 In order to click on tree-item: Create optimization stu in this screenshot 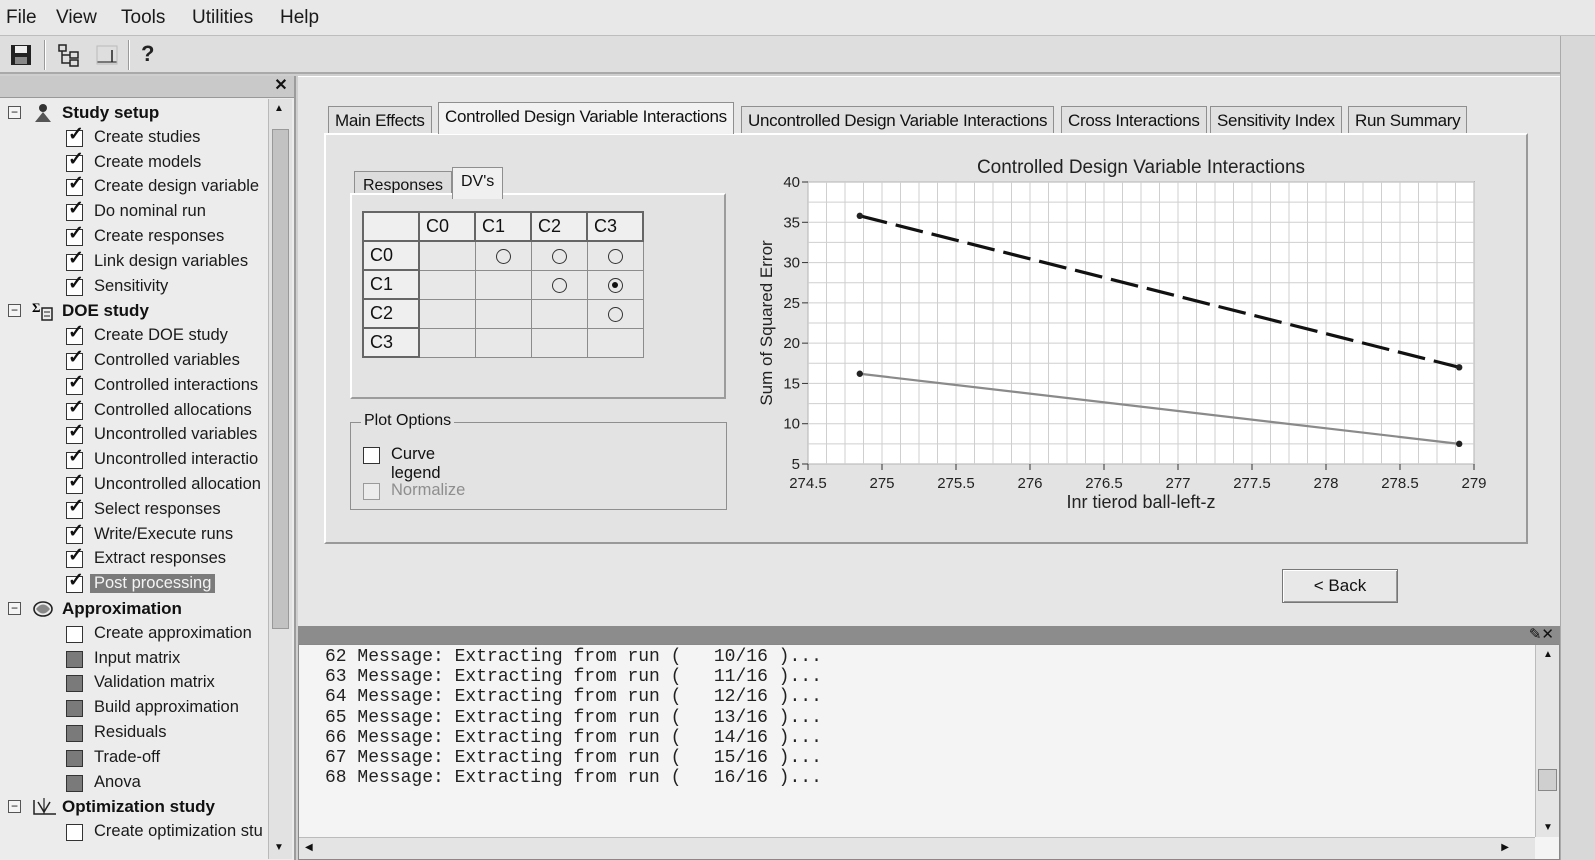, I will do `click(133, 832)`.